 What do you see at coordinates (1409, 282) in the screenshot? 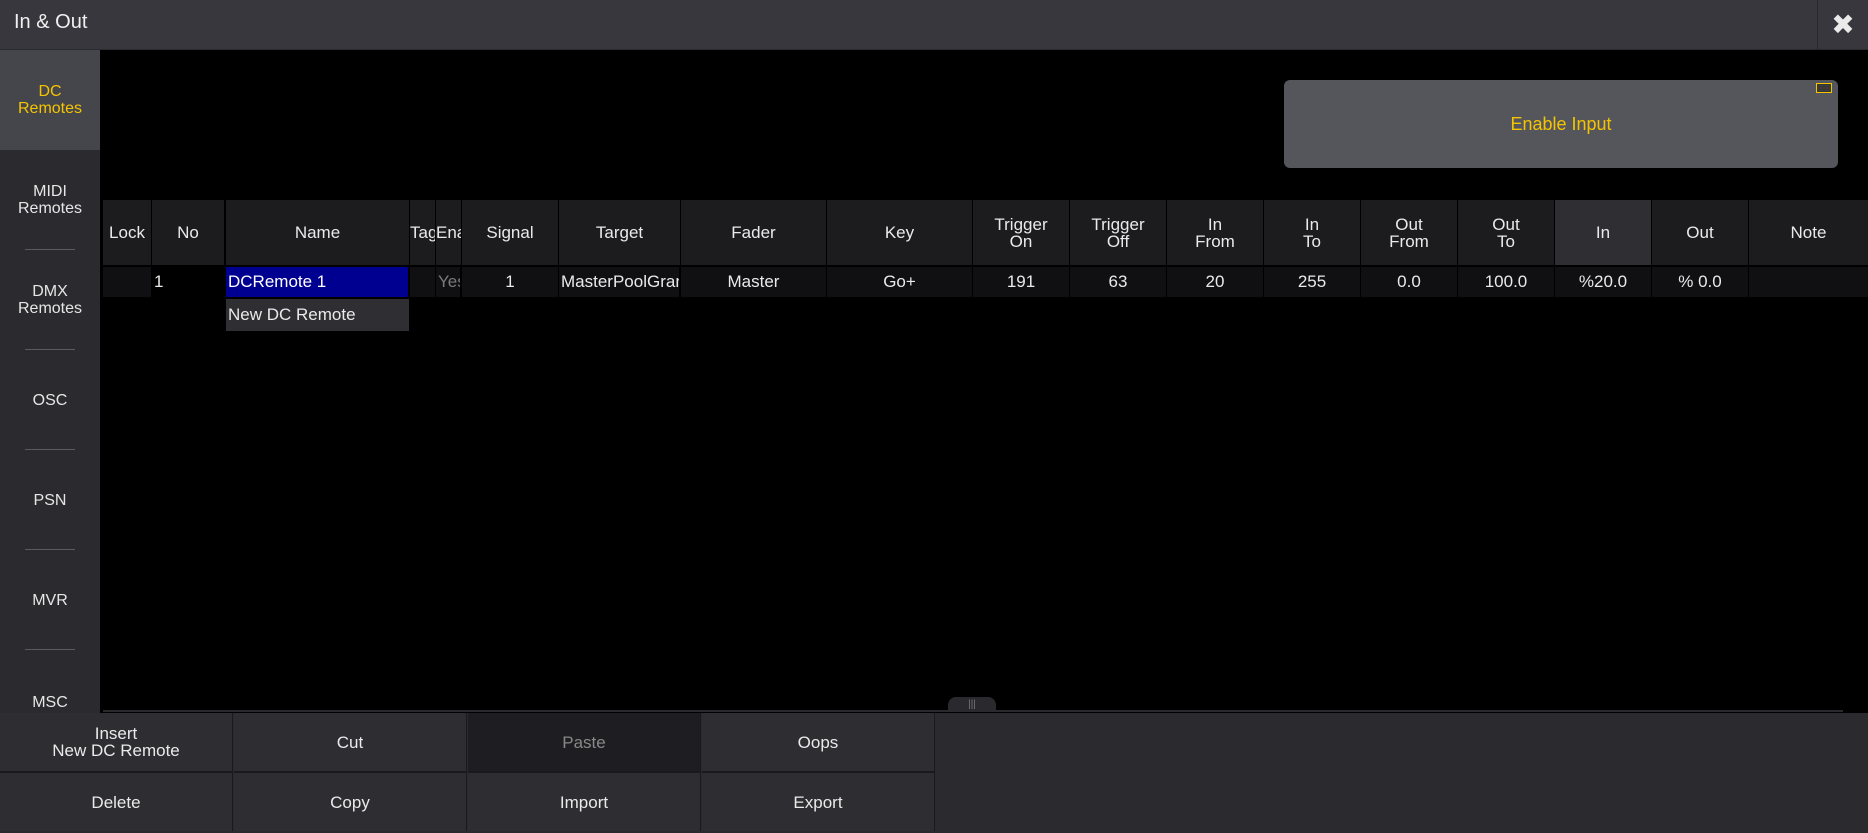
I see `cell-out-from: 0.0` at bounding box center [1409, 282].